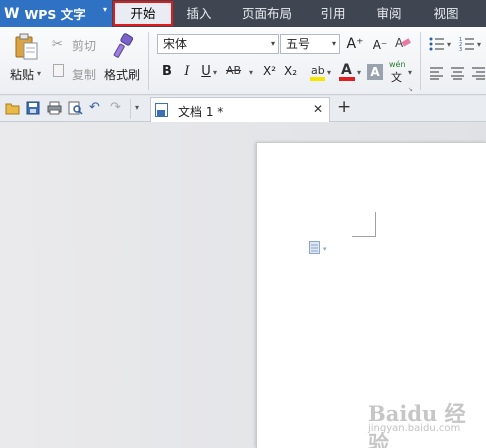 The height and width of the screenshot is (448, 486). I want to click on font-dialog-launcher-icon: ↘, so click(410, 89).